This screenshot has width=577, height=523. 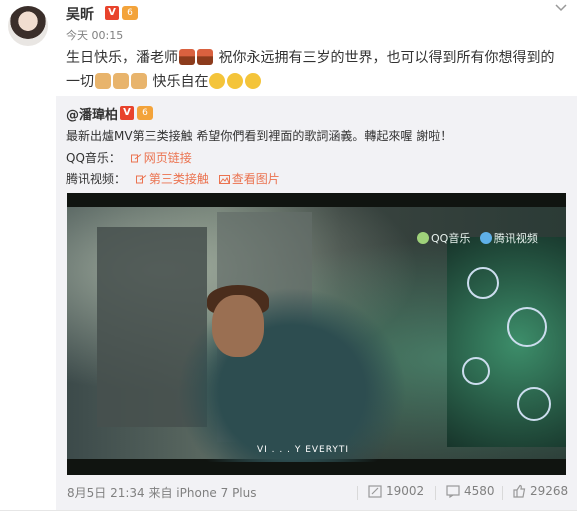 I want to click on repost-meta: 8月5日 21:34 来自 iPhone 7 Plus, so click(x=162, y=492).